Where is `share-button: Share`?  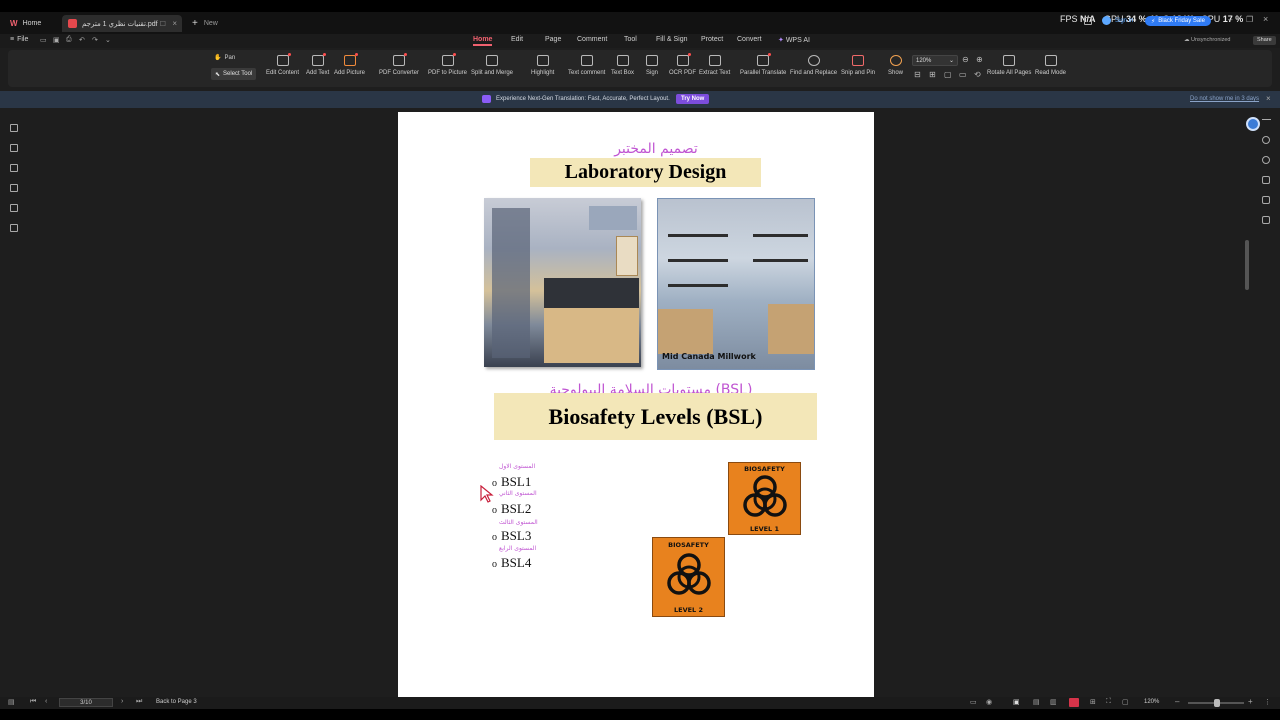 share-button: Share is located at coordinates (1264, 40).